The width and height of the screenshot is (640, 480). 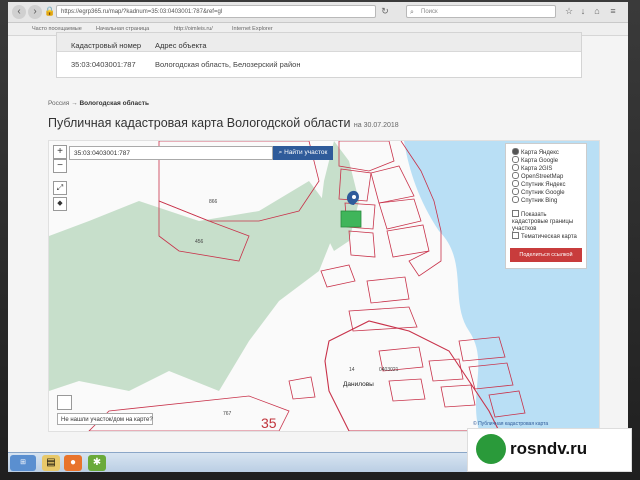 I want to click on download-icon: ↓, so click(x=583, y=11).